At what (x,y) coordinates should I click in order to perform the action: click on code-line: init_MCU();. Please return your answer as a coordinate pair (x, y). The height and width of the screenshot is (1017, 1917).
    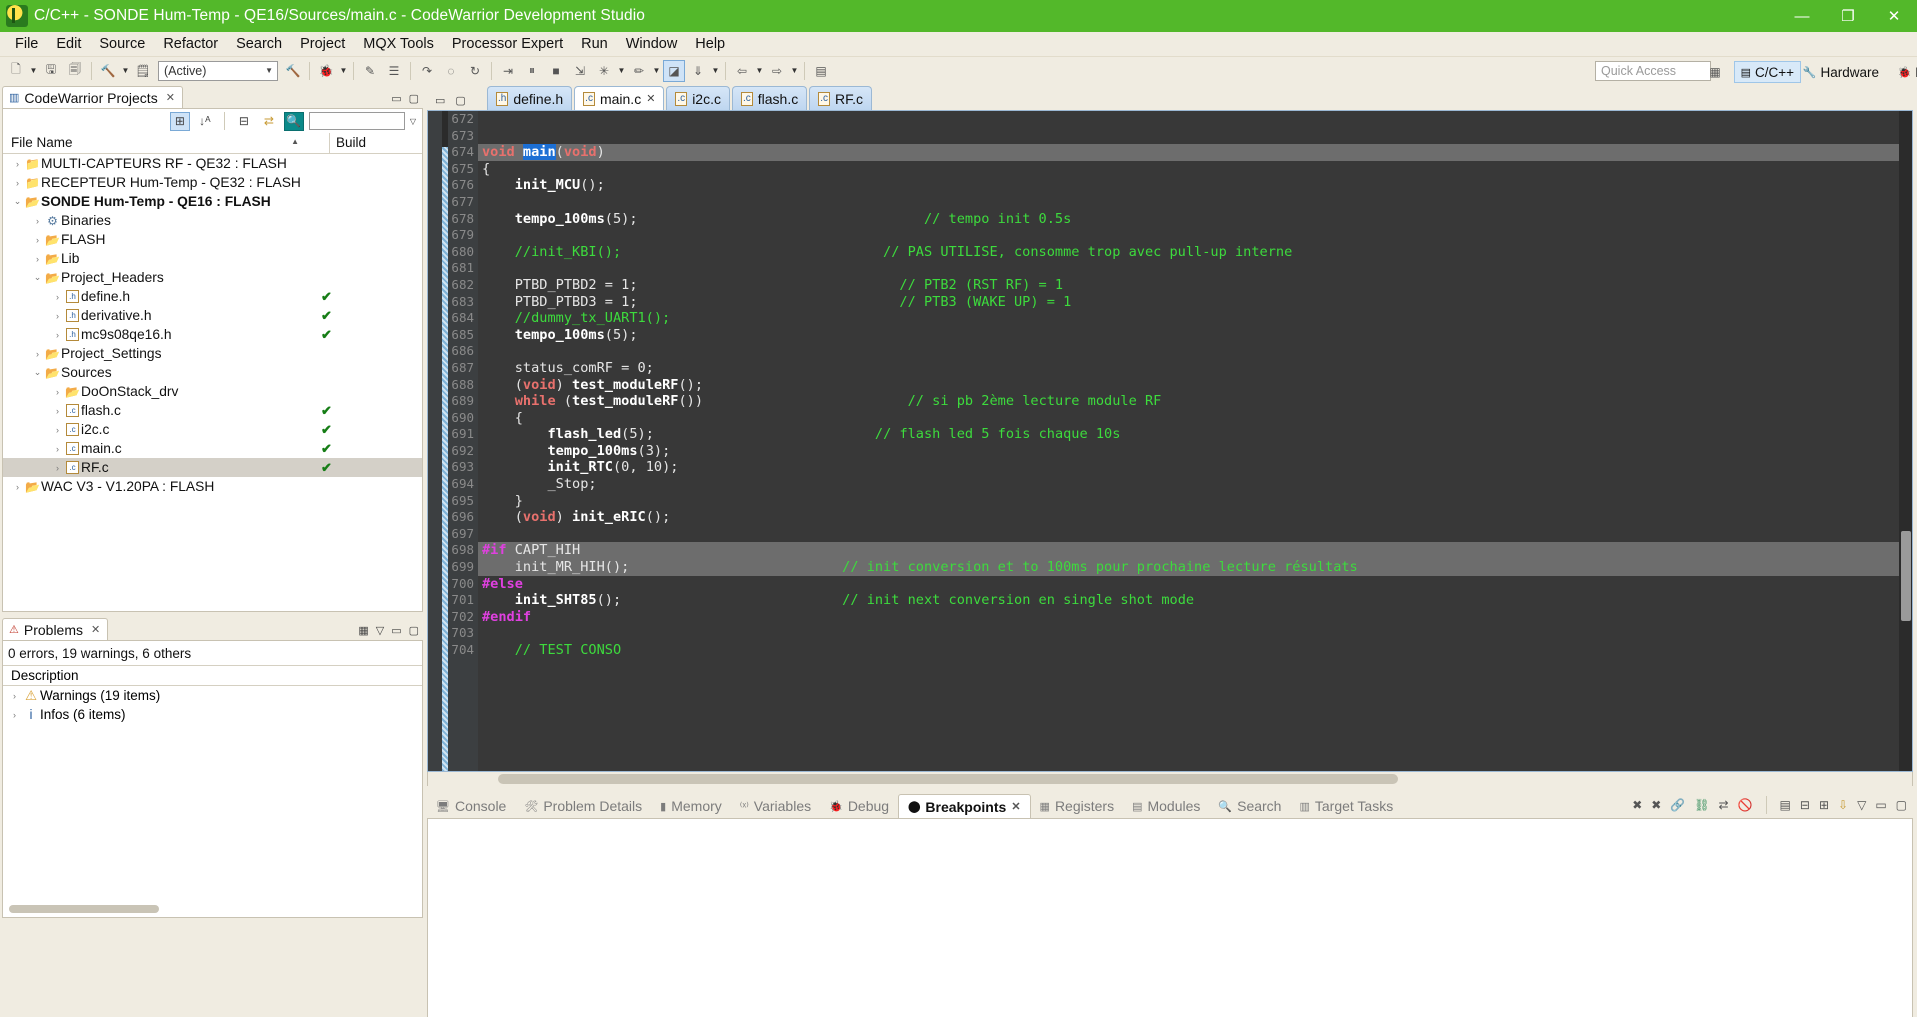
    Looking at the image, I should click on (1195, 185).